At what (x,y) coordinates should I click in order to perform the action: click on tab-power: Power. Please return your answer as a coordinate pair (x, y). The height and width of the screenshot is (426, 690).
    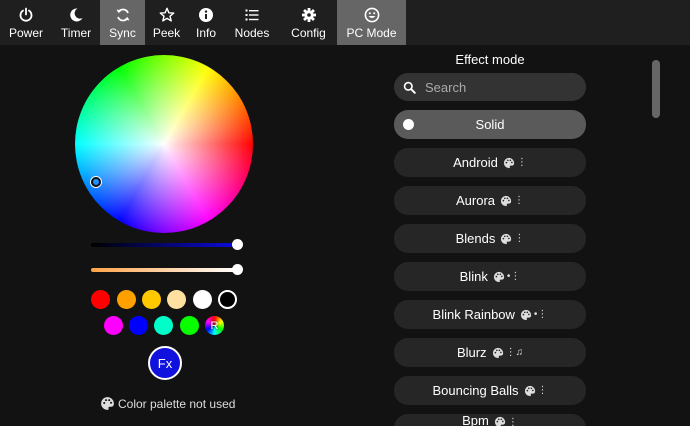
    Looking at the image, I should click on (26, 22).